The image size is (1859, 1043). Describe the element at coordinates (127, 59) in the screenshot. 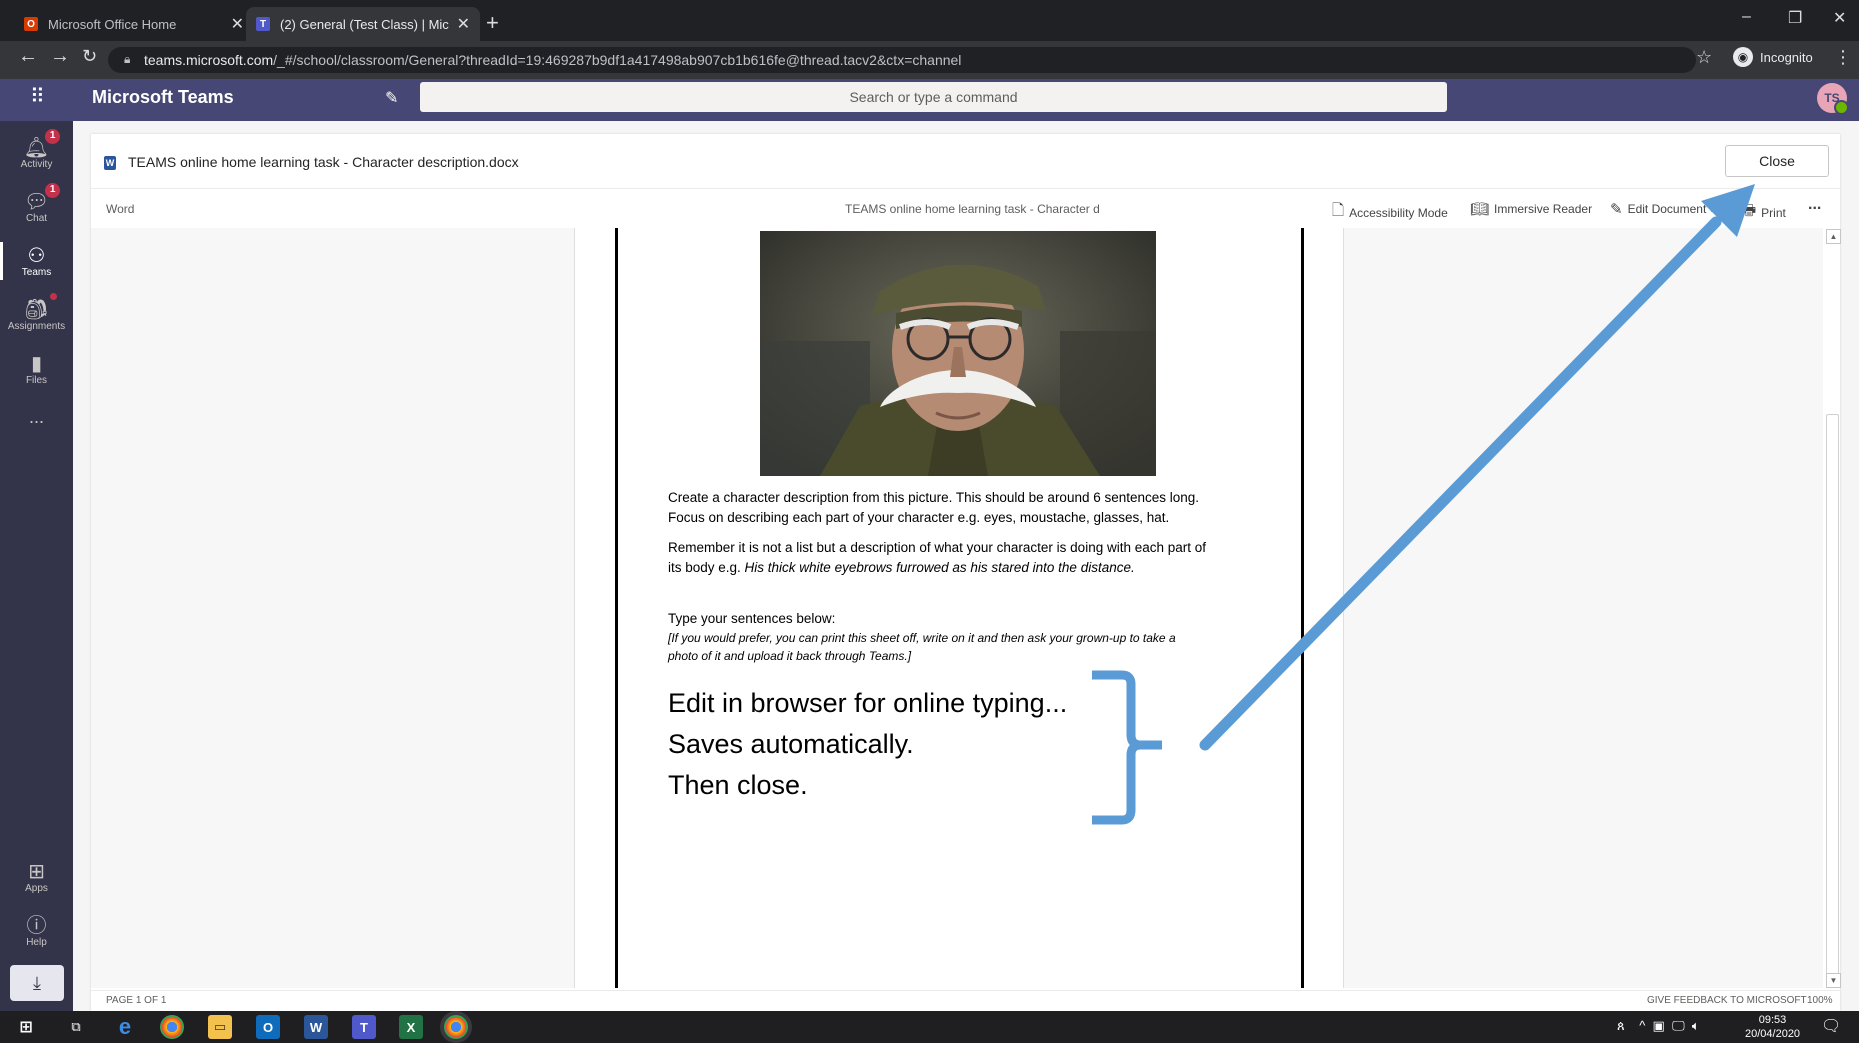

I see `lock-icon: 🔒︎` at that location.